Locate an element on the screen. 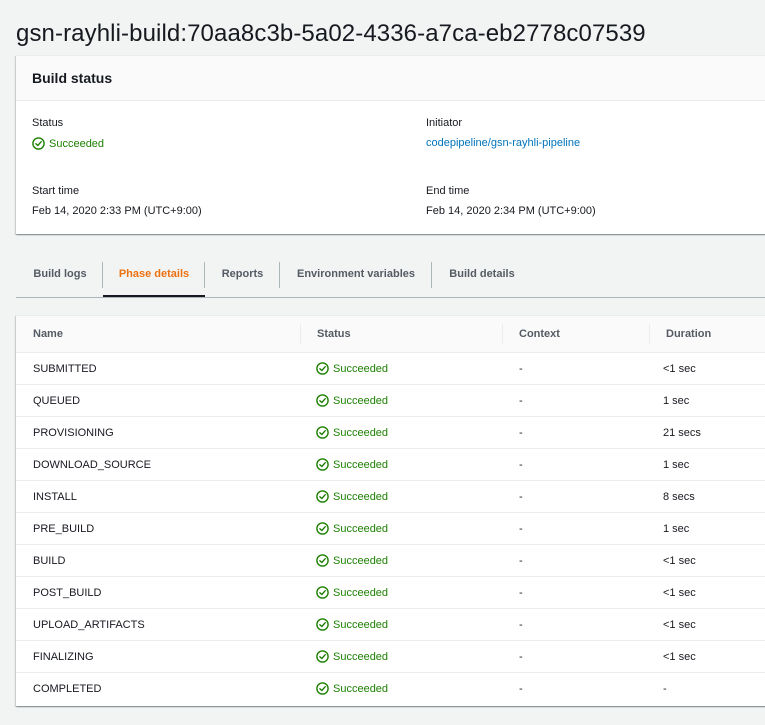  end-time-label: End time is located at coordinates (448, 191).